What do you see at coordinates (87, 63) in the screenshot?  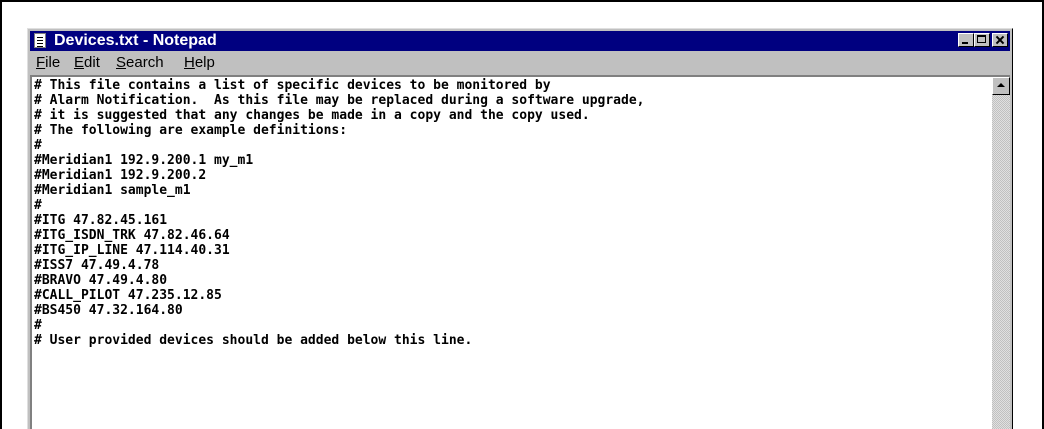 I see `menu-edit: Edit` at bounding box center [87, 63].